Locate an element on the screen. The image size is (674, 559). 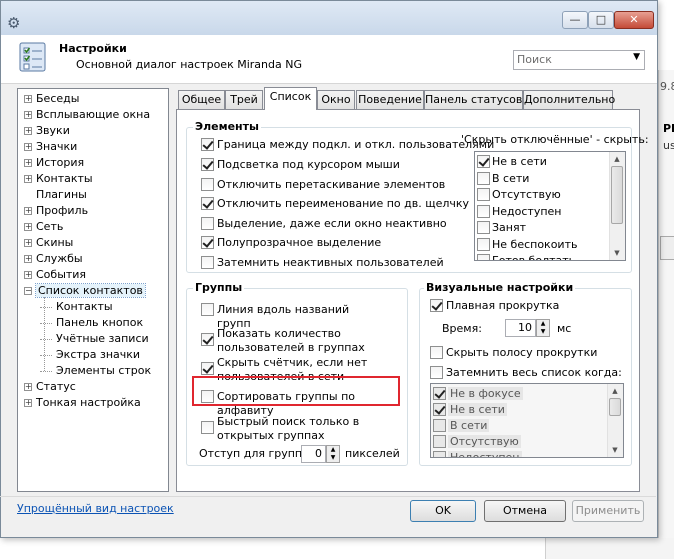
tab-behavior: Поведение is located at coordinates (390, 99).